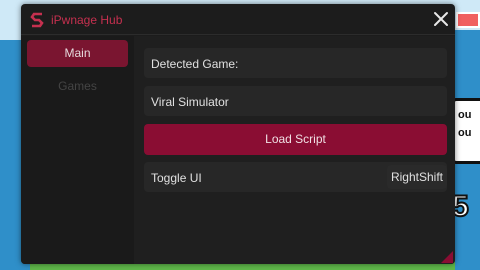 This screenshot has width=480, height=270. I want to click on resize-handle, so click(447, 257).